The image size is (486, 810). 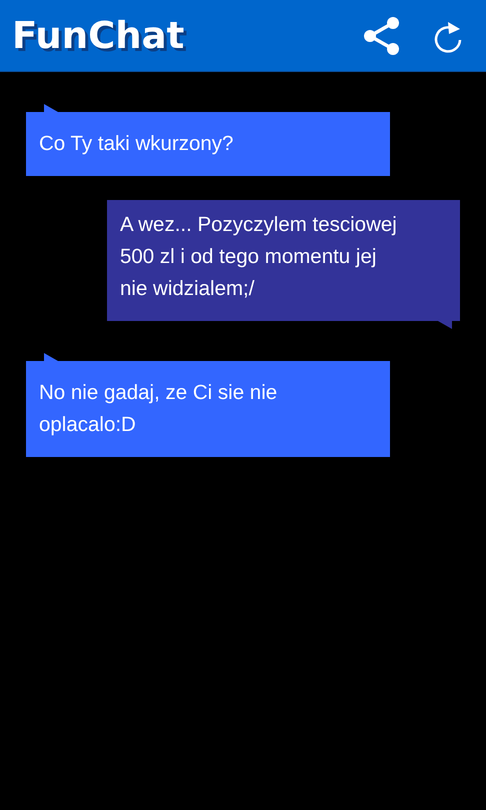 What do you see at coordinates (283, 260) in the screenshot?
I see `message-bubble: A wez... Pozyczylem tesciowej 500 zl i od tego momentu jej nie widzialem;/` at bounding box center [283, 260].